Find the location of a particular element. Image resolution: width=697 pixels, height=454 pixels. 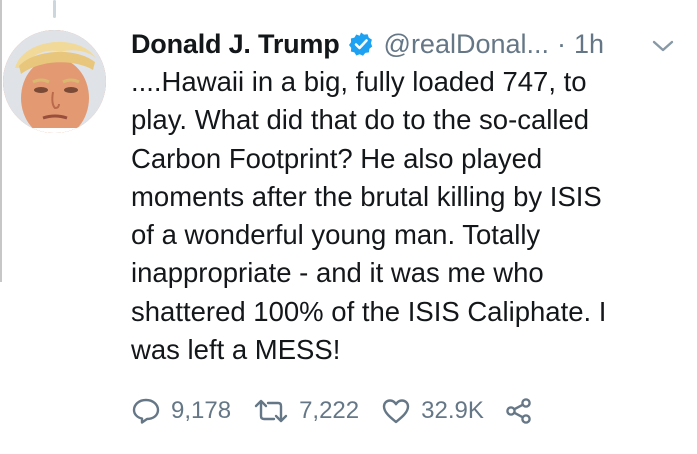

author-name: Donald J. Trump is located at coordinates (235, 44).